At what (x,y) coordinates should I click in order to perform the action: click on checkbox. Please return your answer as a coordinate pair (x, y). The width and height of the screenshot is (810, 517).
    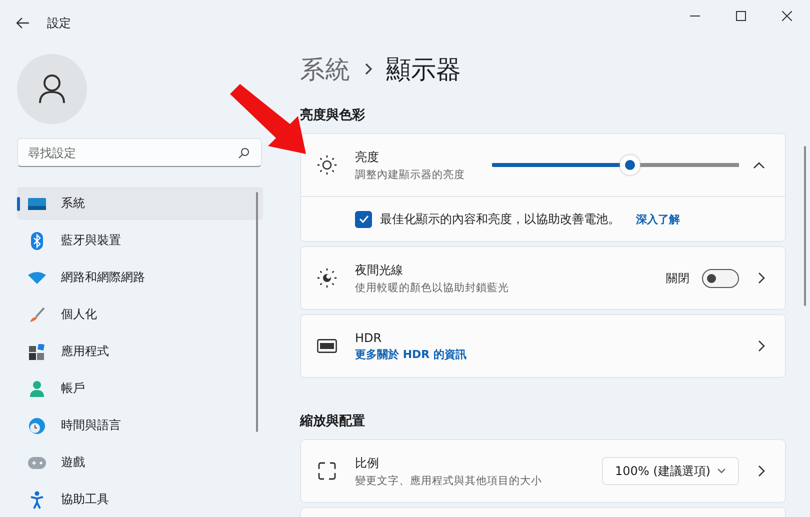
    Looking at the image, I should click on (363, 219).